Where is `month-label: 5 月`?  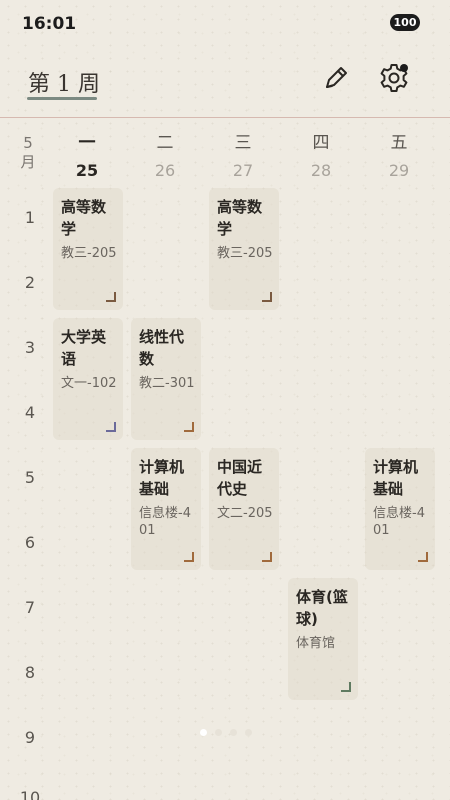
month-label: 5 月 is located at coordinates (28, 153).